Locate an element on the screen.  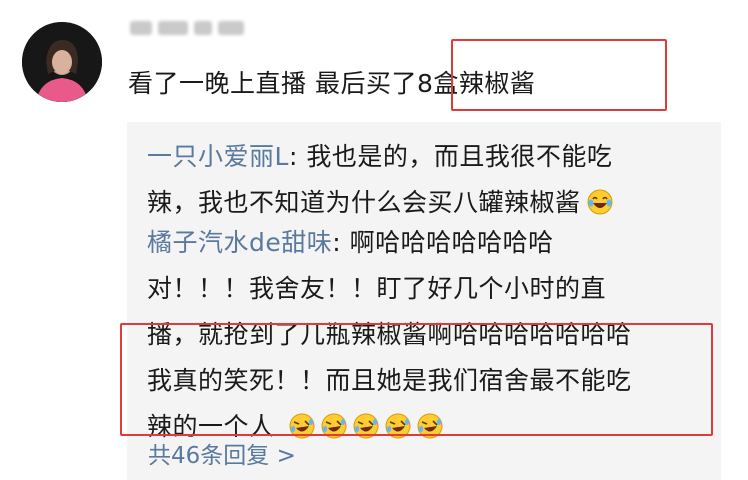
reply-author: 橘子汽水de甜味 is located at coordinates (239, 242).